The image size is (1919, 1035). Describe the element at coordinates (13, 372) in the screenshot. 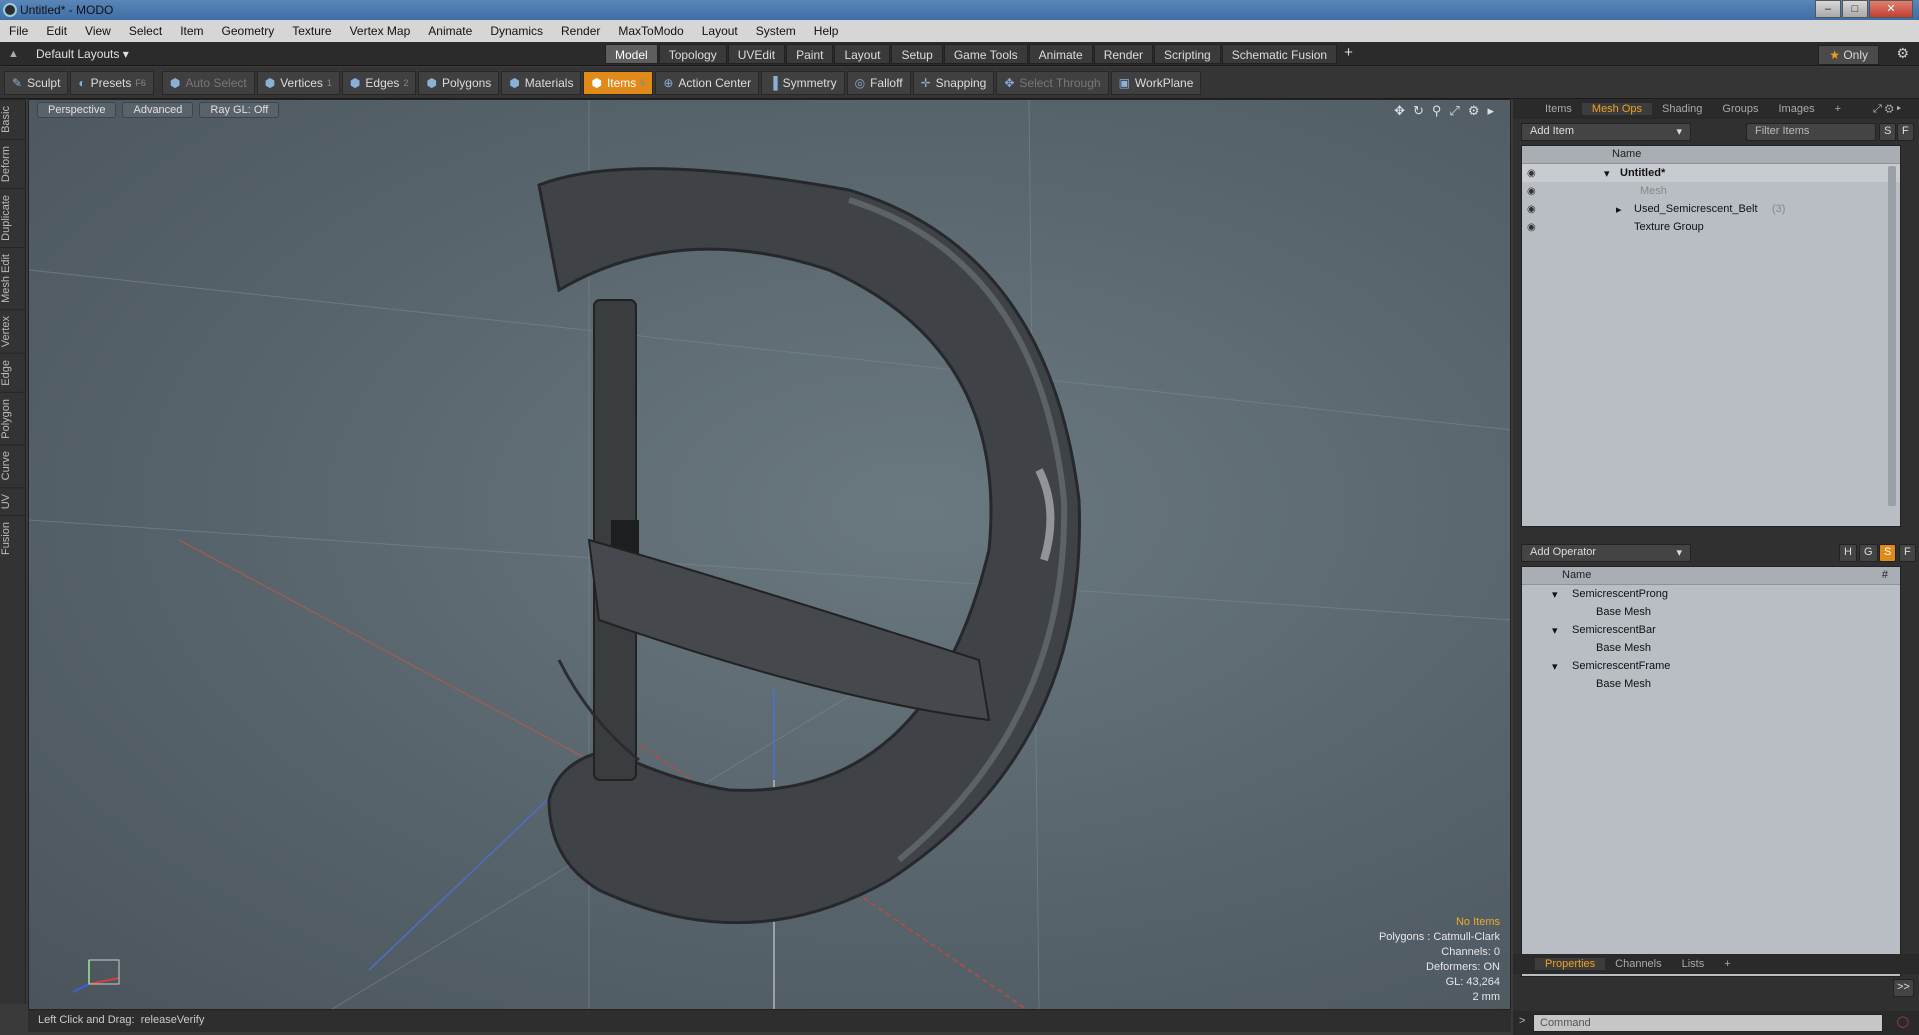

I see `tab-edge: Edge` at that location.